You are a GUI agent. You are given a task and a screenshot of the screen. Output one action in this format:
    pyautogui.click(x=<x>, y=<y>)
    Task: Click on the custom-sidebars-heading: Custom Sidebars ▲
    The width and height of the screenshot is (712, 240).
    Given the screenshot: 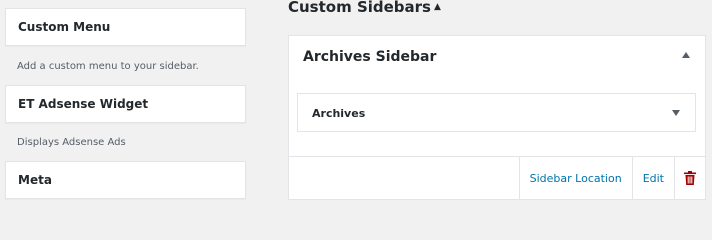 What is the action you would take?
    pyautogui.click(x=364, y=8)
    